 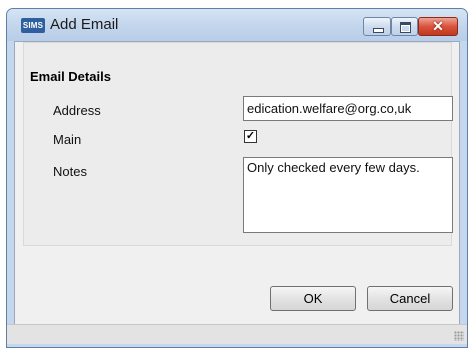 What do you see at coordinates (377, 26) in the screenshot?
I see `minimize-button` at bounding box center [377, 26].